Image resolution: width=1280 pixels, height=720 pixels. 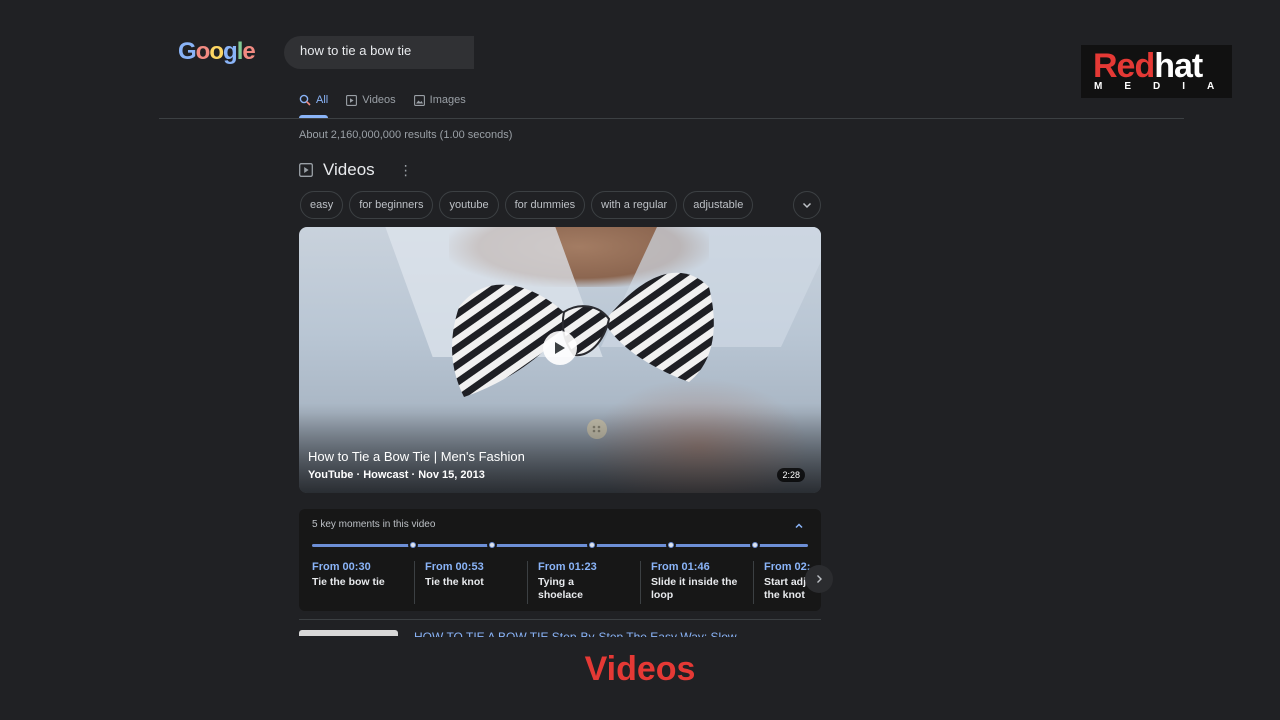 I want to click on moment-time: From 01:23, so click(x=567, y=567).